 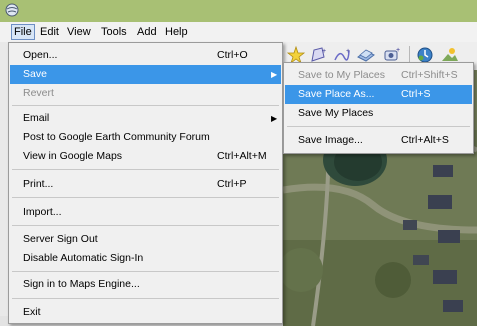 What do you see at coordinates (341, 75) in the screenshot?
I see `menu-item-label: Save to My Places` at bounding box center [341, 75].